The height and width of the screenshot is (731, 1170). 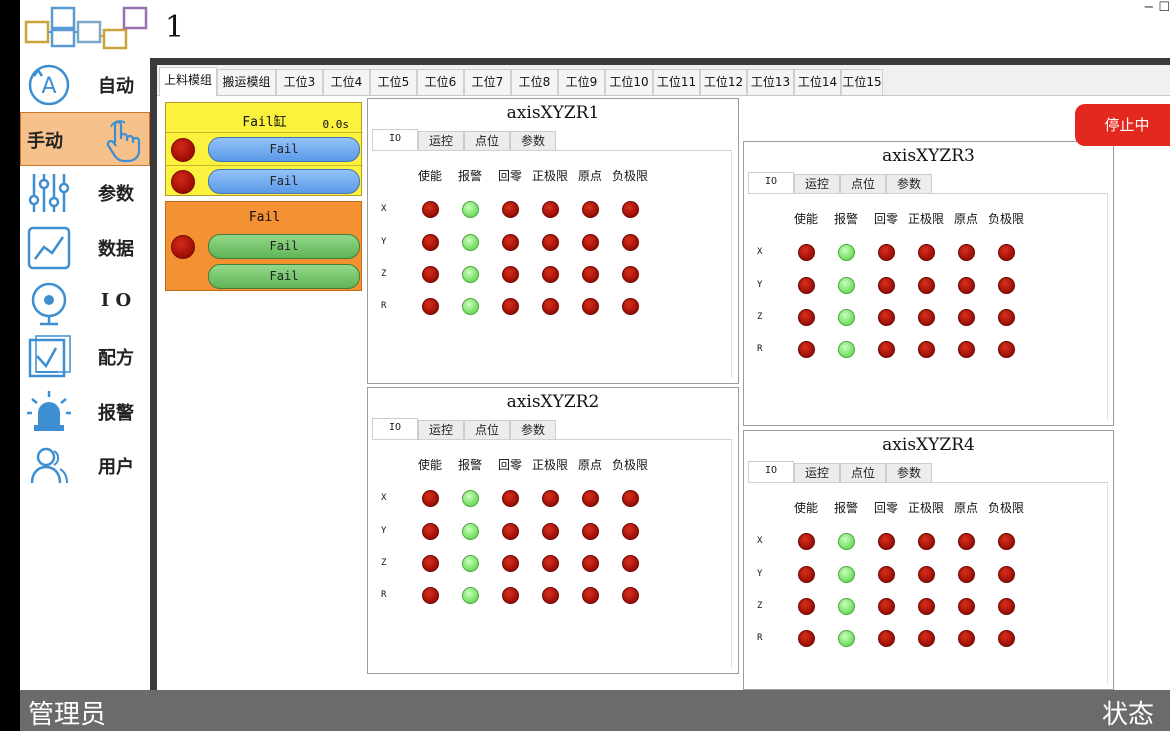 I want to click on status-label: 状态, so click(x=1128, y=712).